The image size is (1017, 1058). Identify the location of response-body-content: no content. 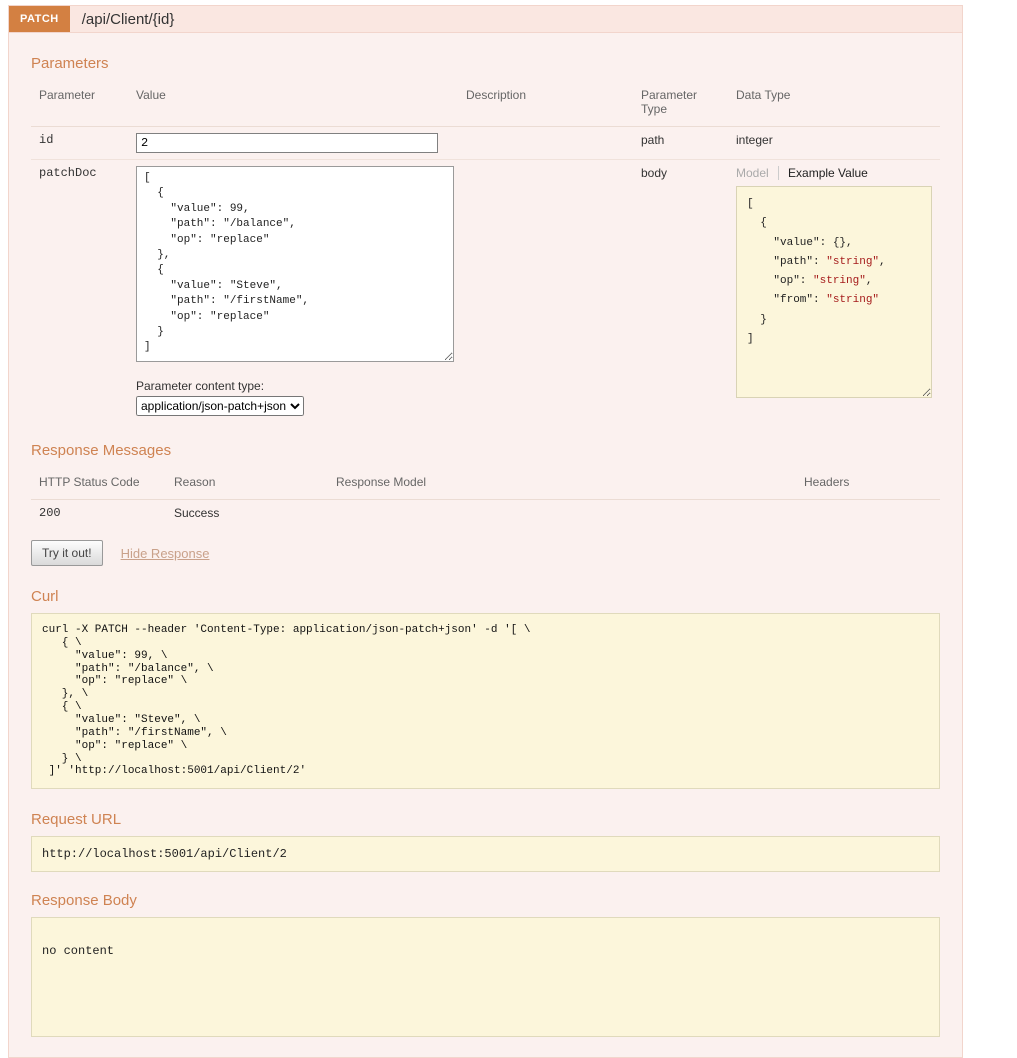
(485, 977).